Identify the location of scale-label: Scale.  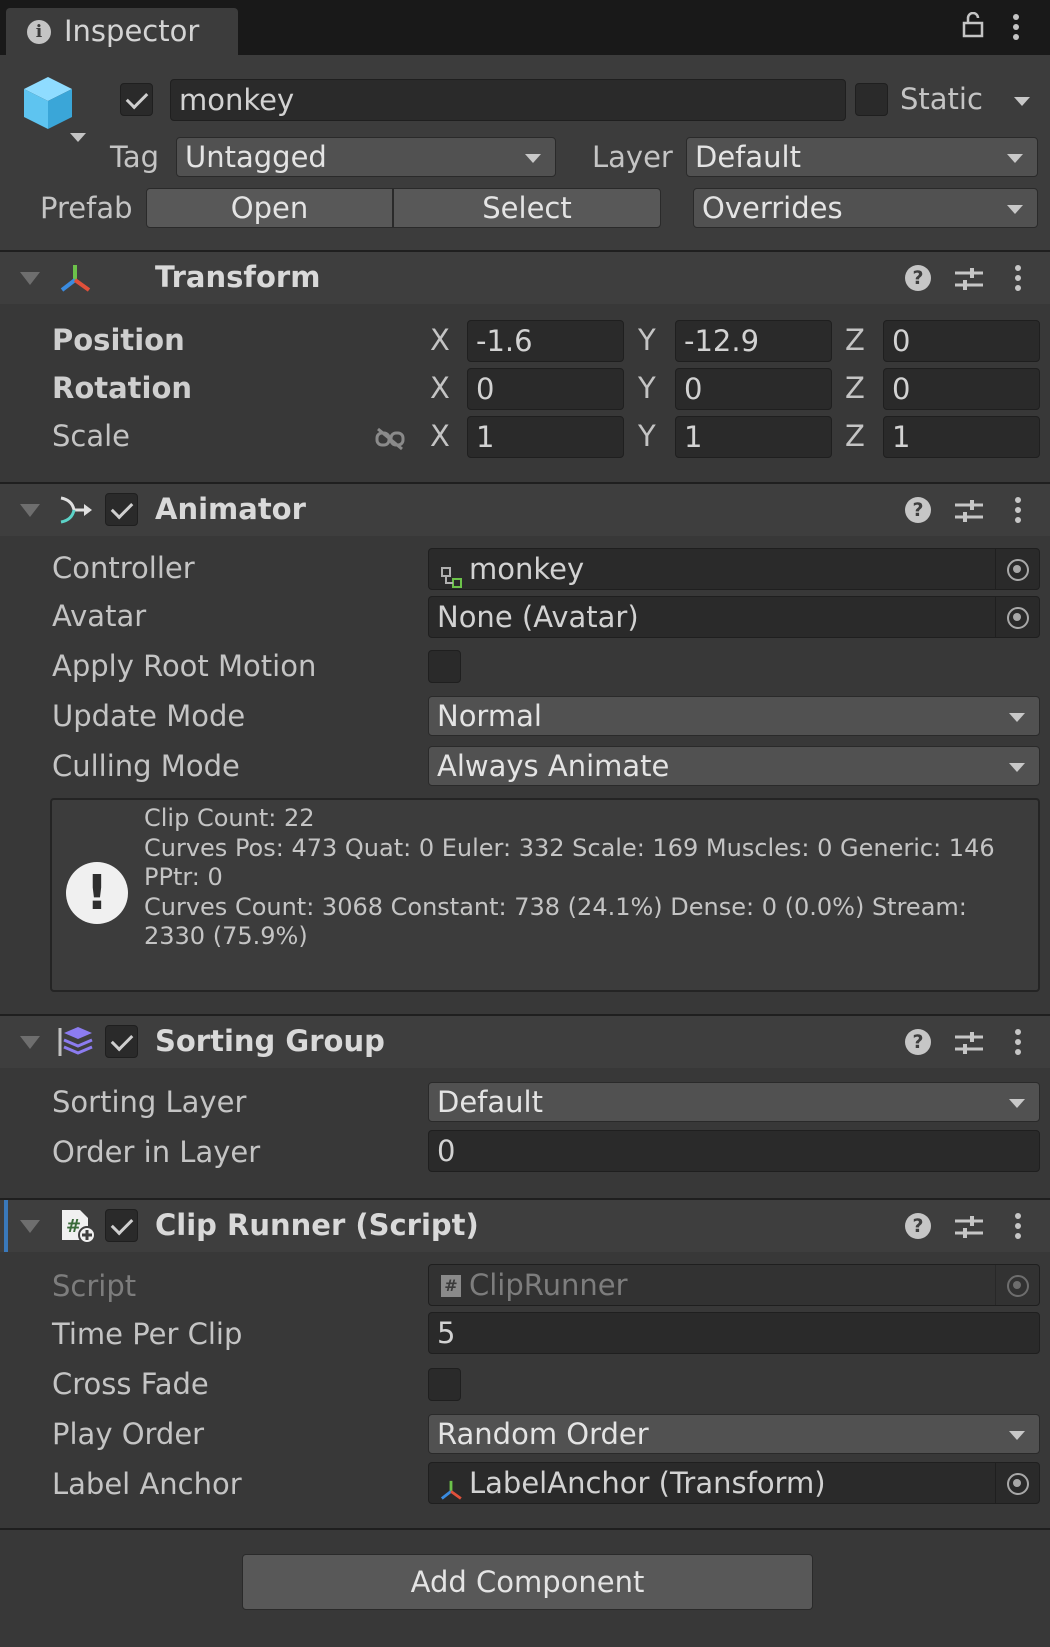
(91, 436).